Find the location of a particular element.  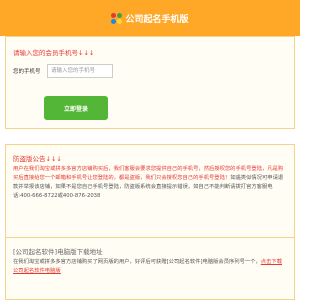

phone-input is located at coordinates (80, 71).